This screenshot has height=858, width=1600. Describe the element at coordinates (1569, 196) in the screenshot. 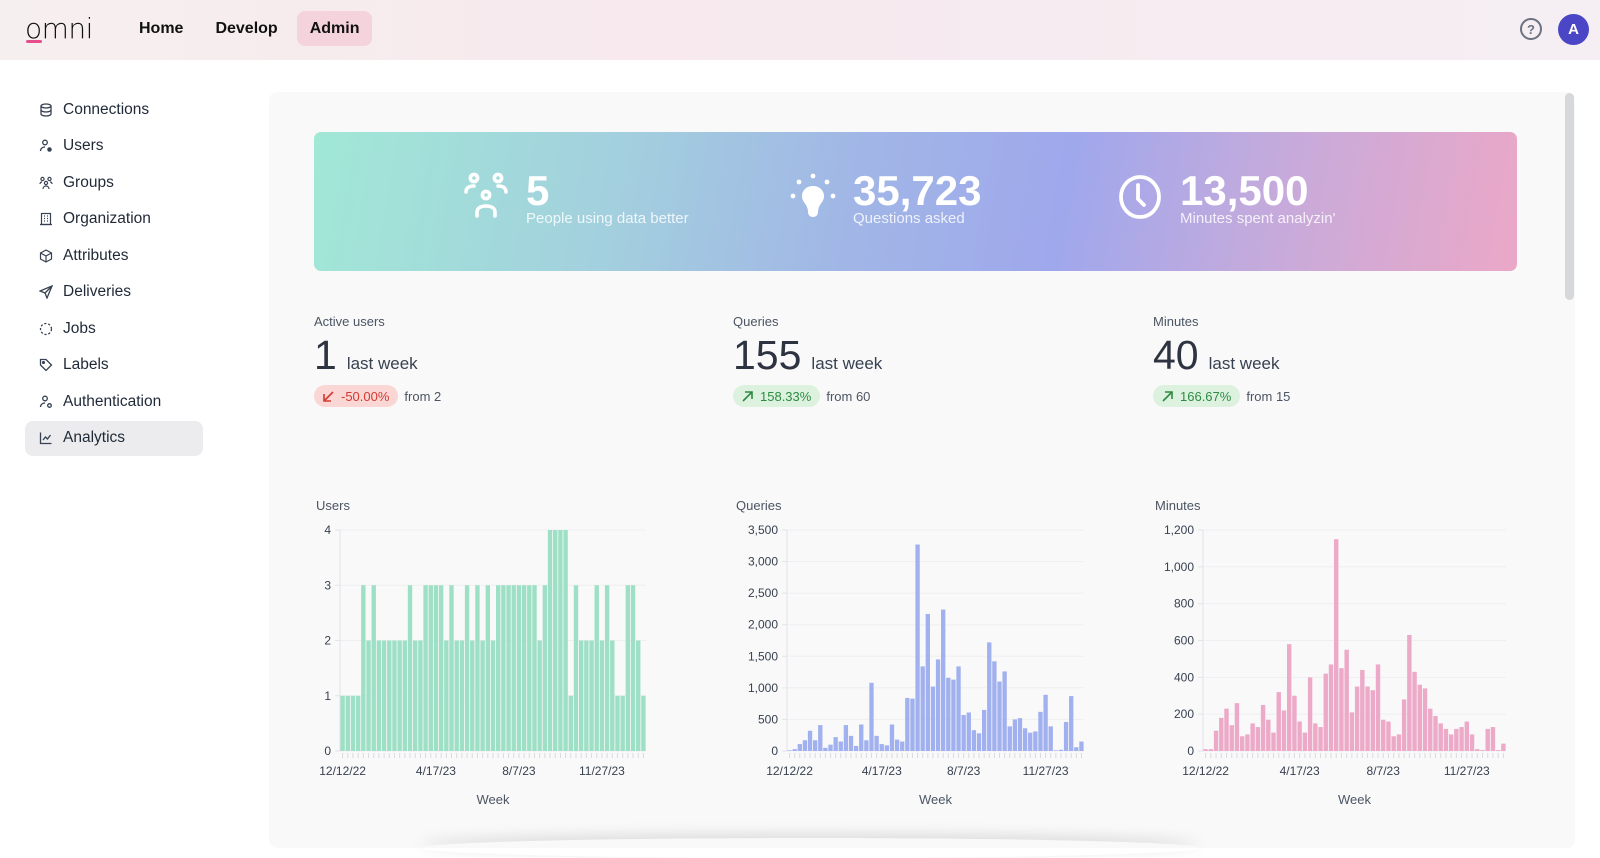

I see `vertical-scrollbar` at that location.